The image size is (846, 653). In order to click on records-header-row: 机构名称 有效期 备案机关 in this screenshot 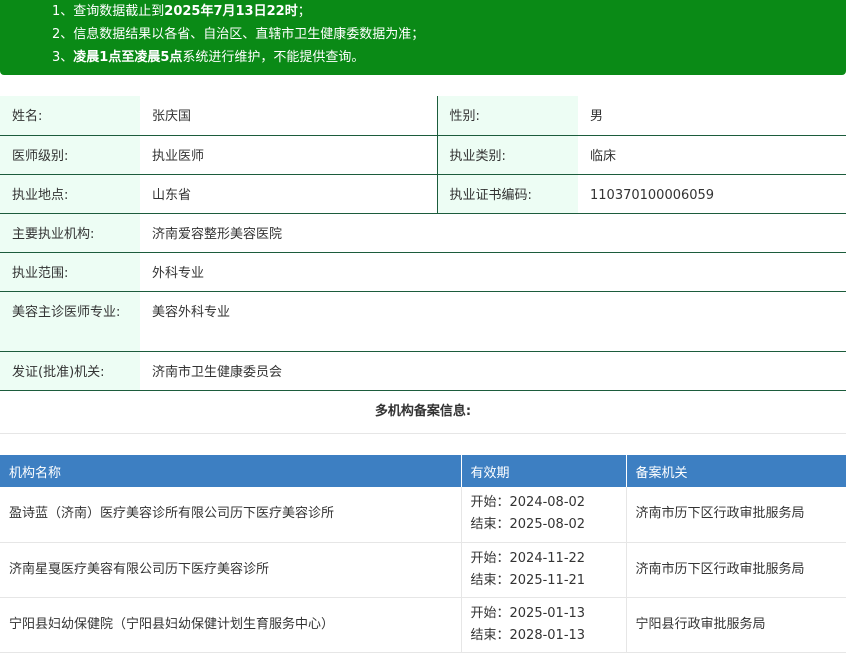, I will do `click(423, 471)`.